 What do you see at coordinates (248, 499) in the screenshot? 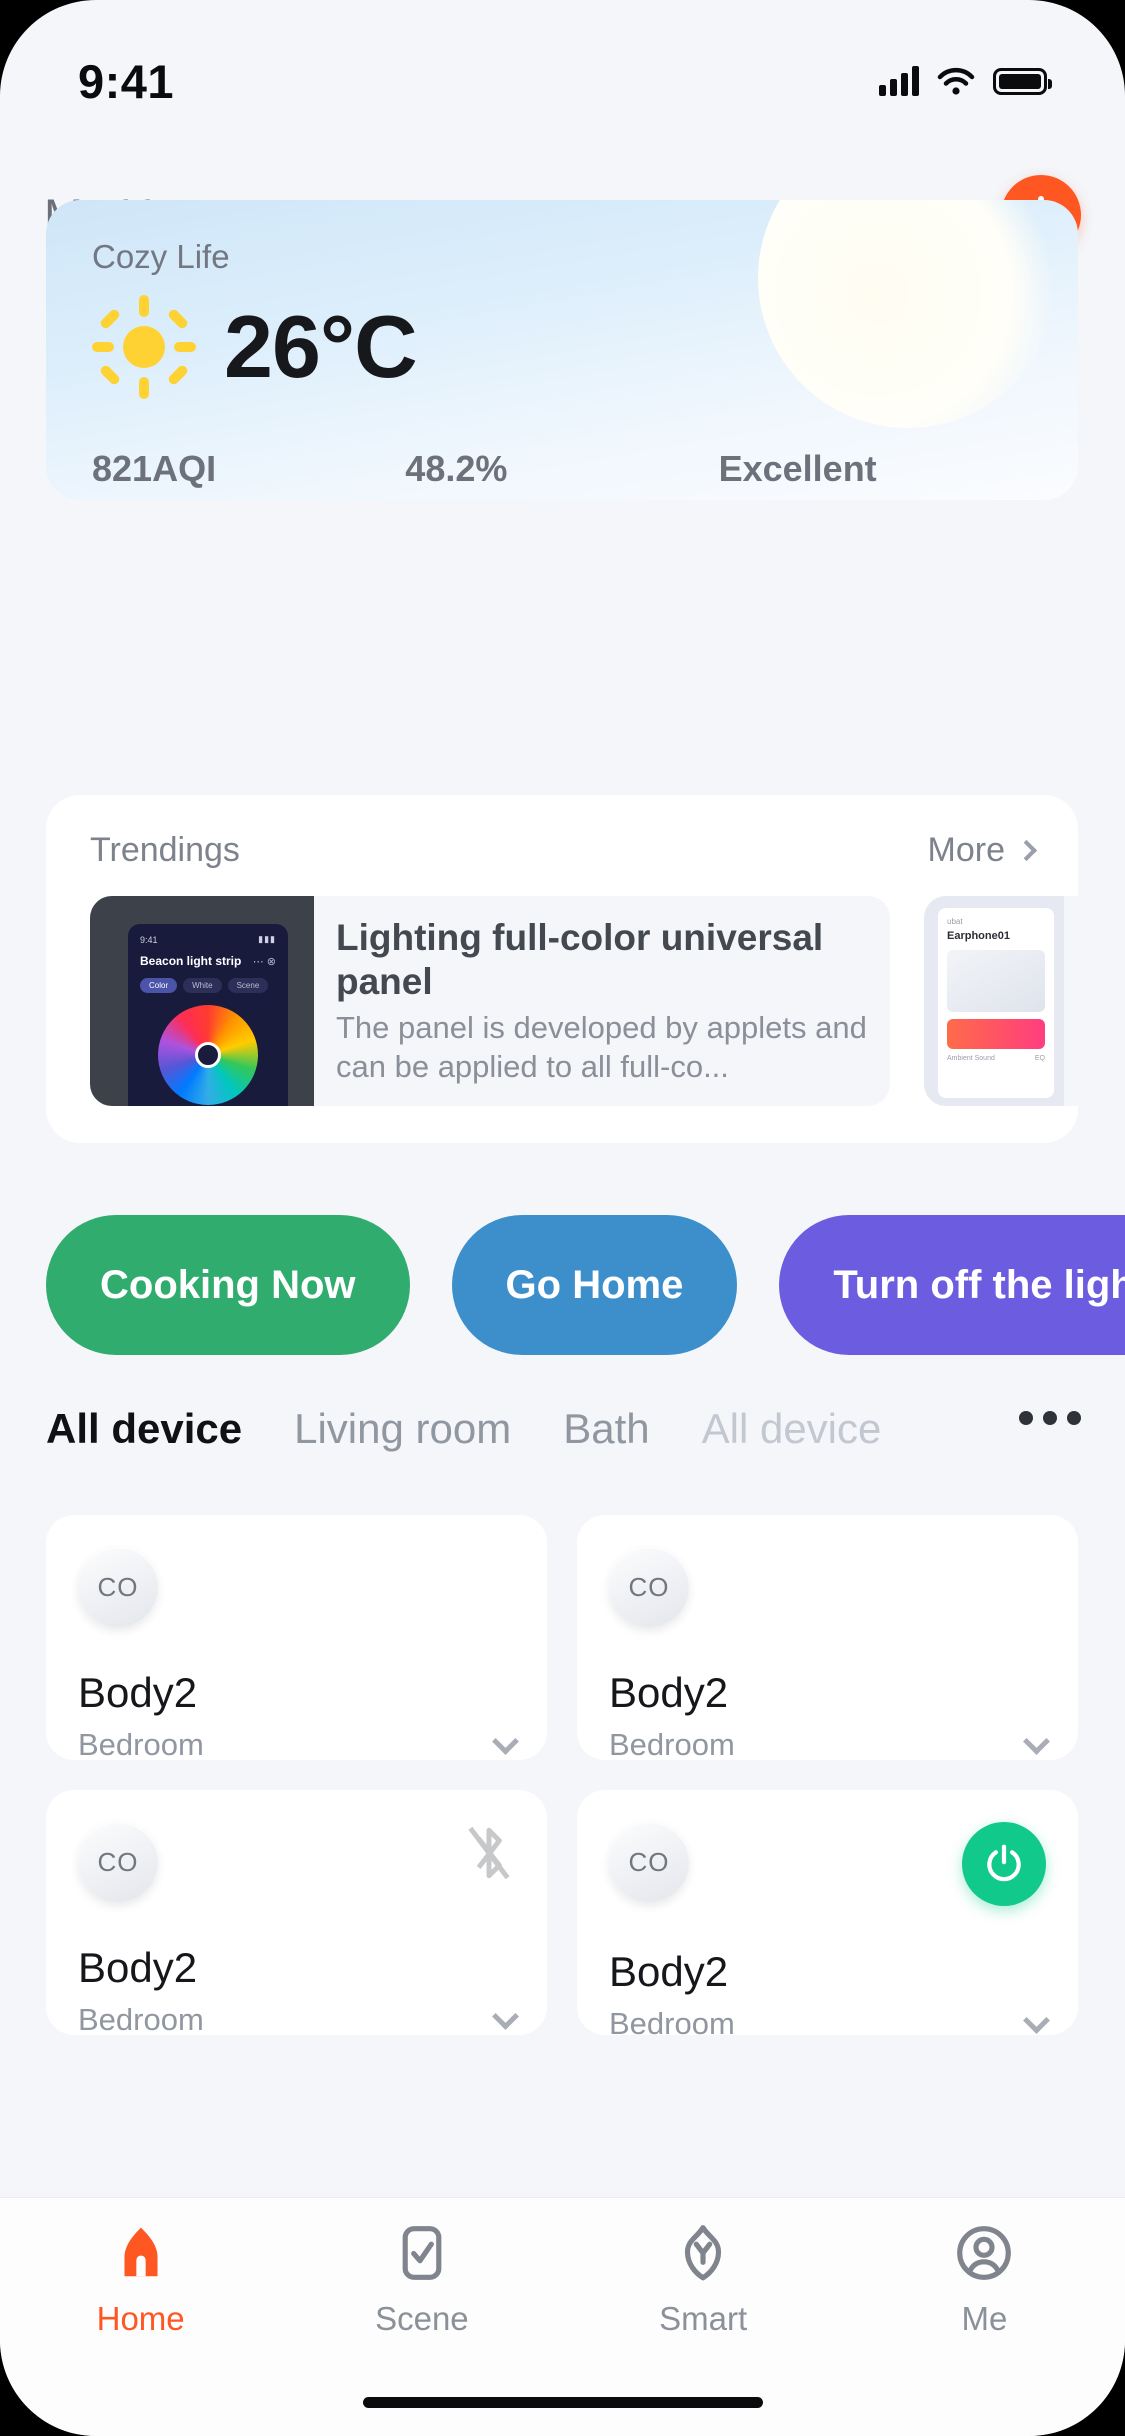
I see `stat-label: Home PM2.5` at bounding box center [248, 499].